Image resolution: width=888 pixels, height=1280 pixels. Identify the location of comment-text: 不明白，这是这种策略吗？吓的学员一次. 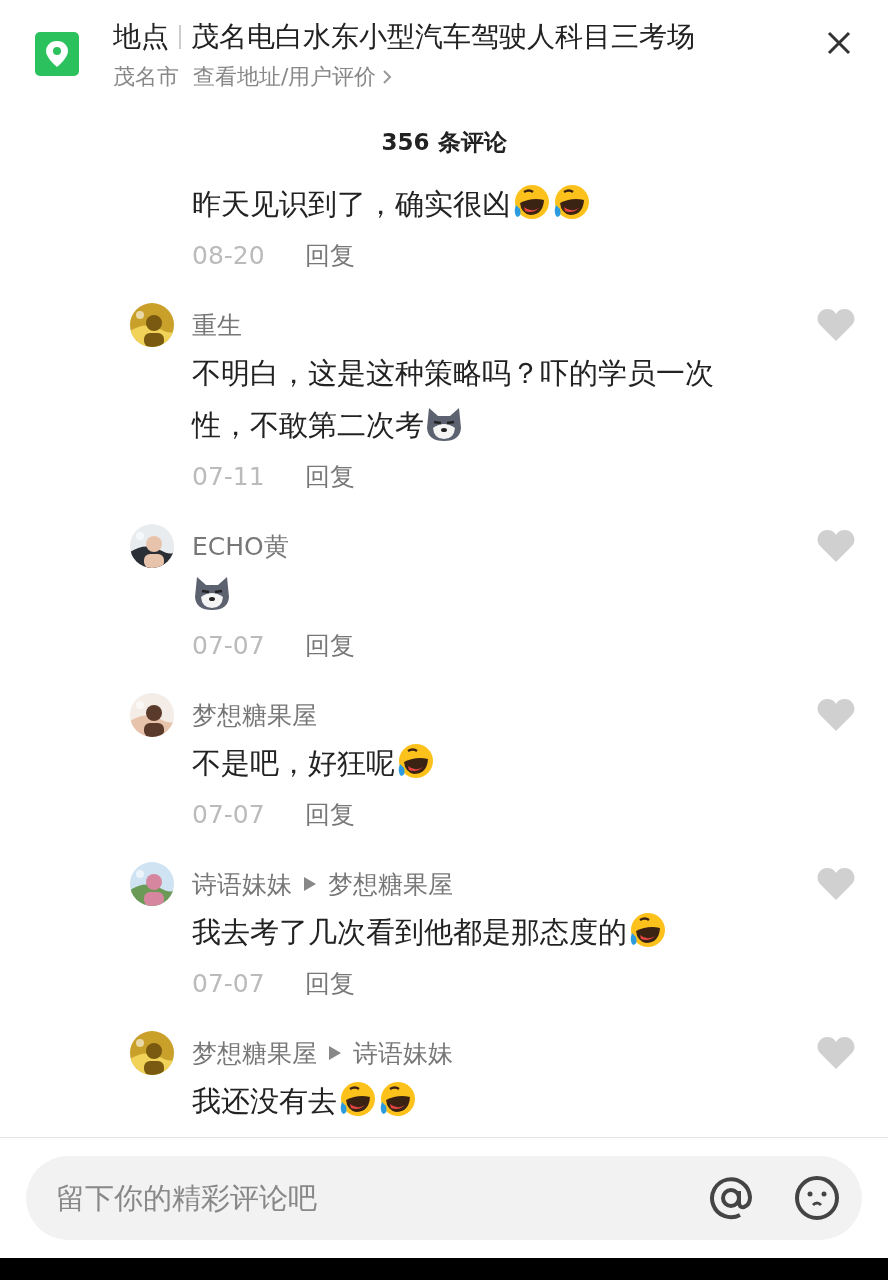
(453, 373).